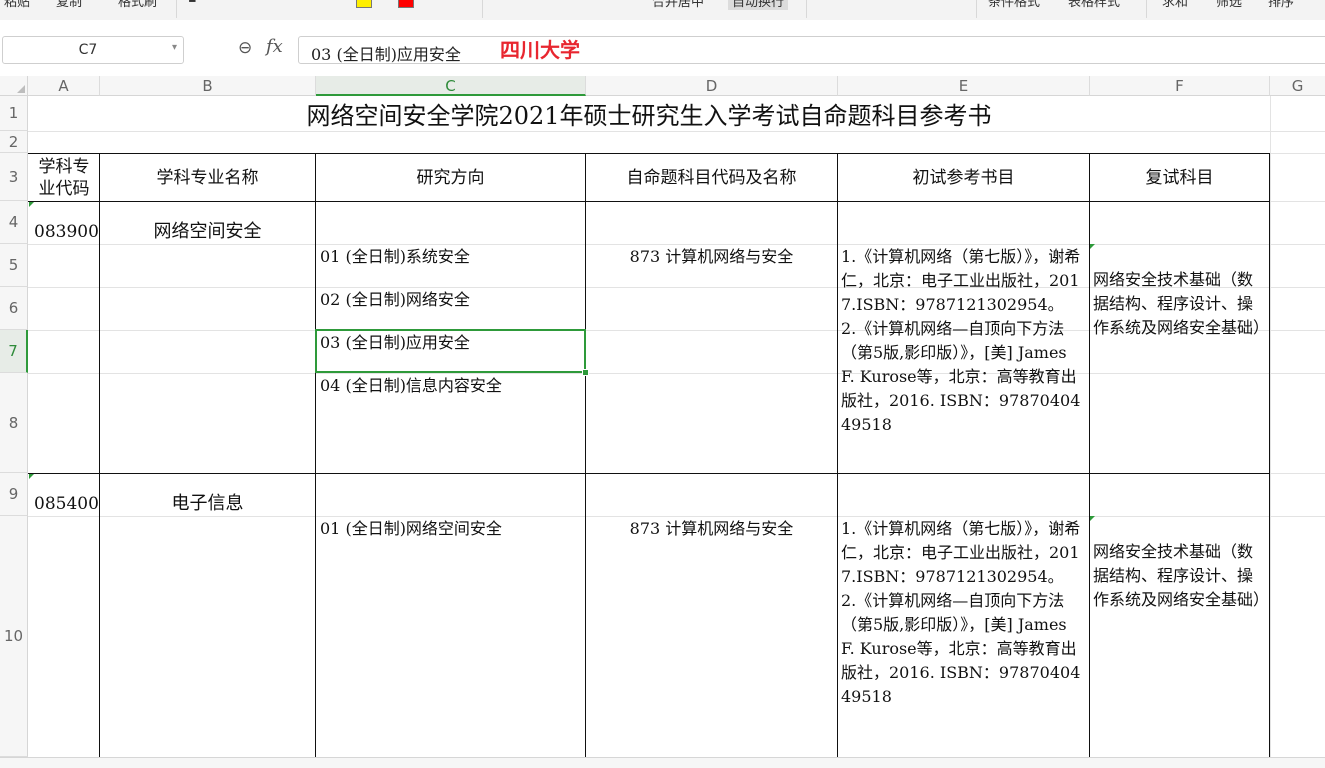  Describe the element at coordinates (1180, 86) in the screenshot. I see `column-header-f: F` at that location.